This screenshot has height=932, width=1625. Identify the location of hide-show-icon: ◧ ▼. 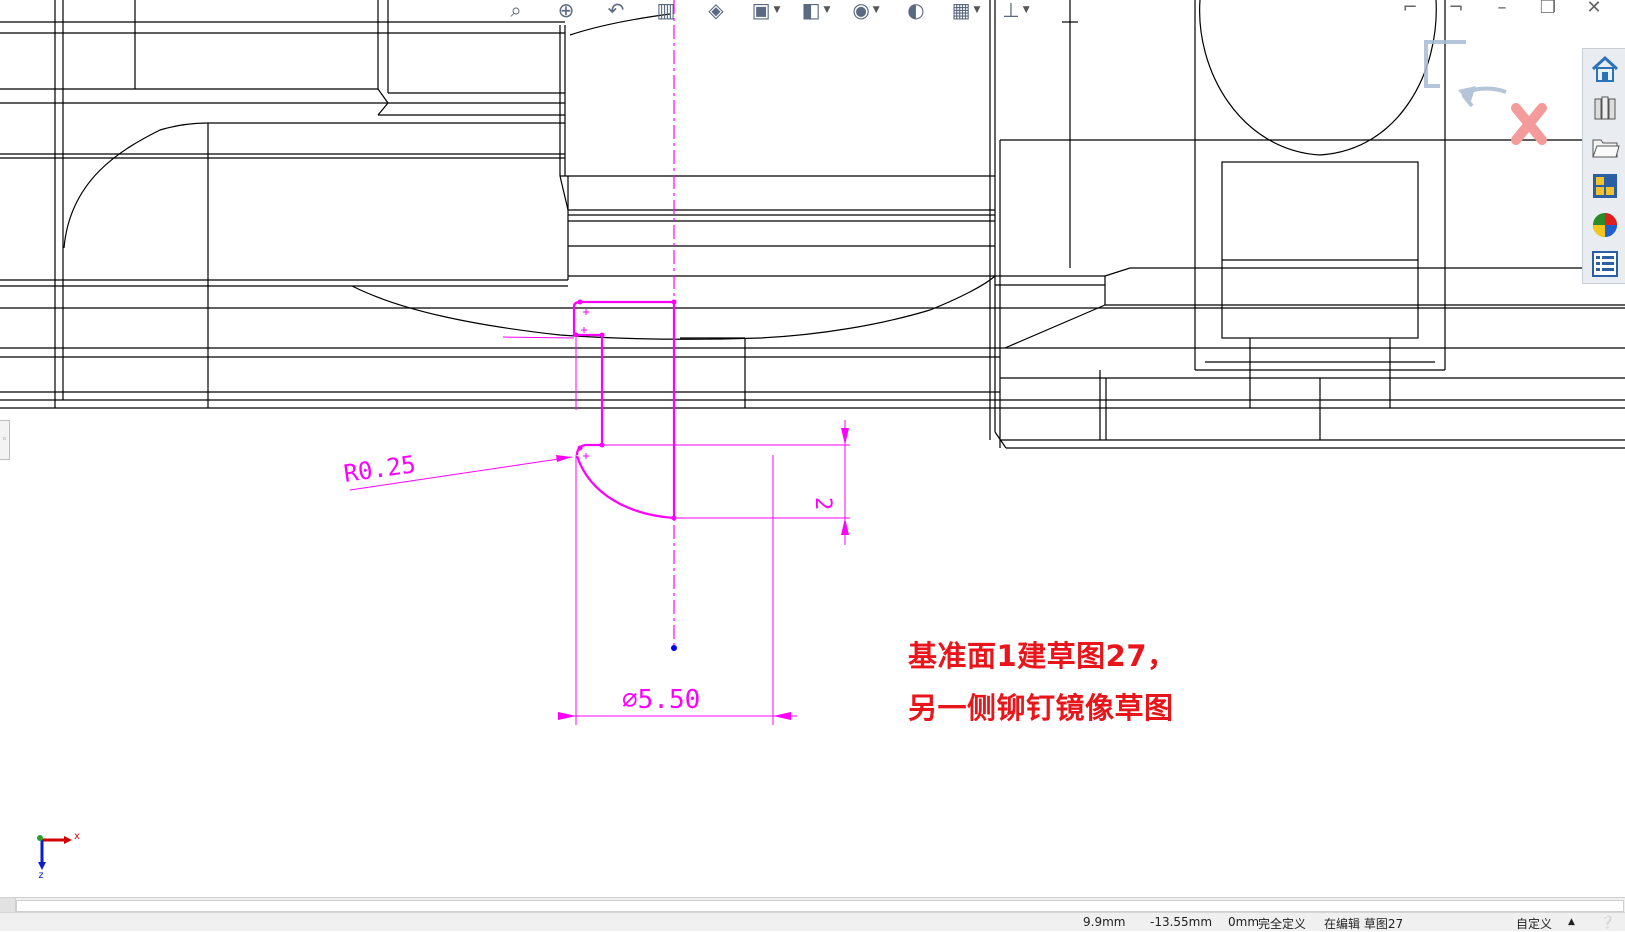
(816, 10).